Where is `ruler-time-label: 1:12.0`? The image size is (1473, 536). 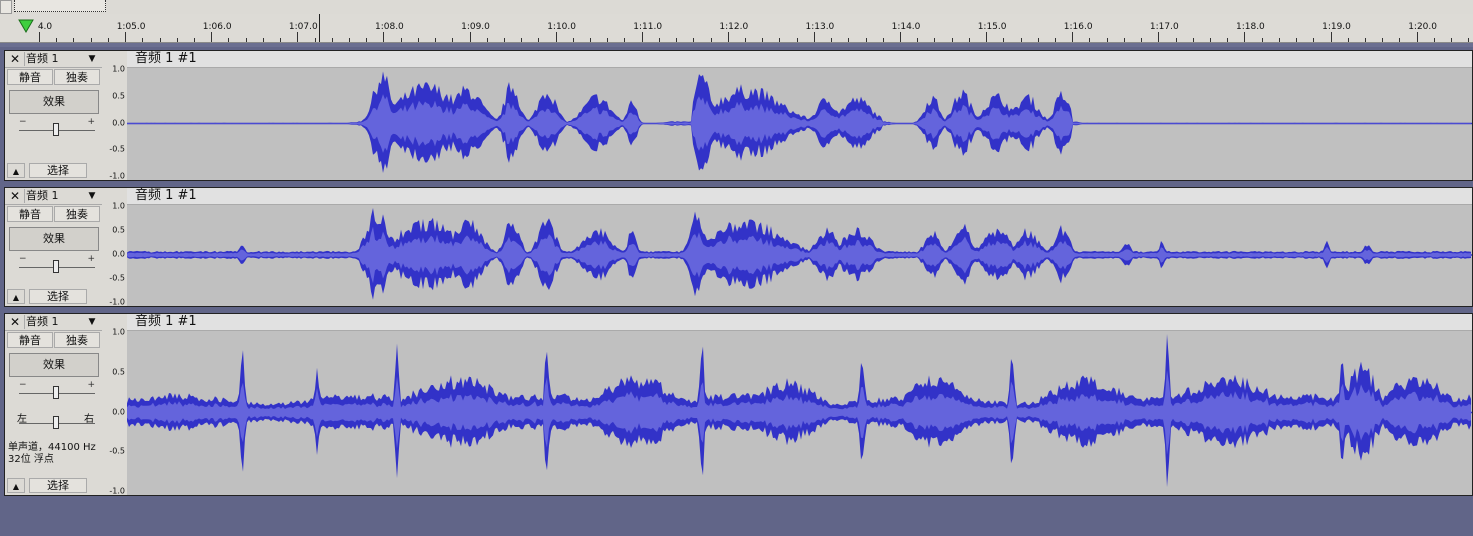
ruler-time-label: 1:12.0 is located at coordinates (734, 27).